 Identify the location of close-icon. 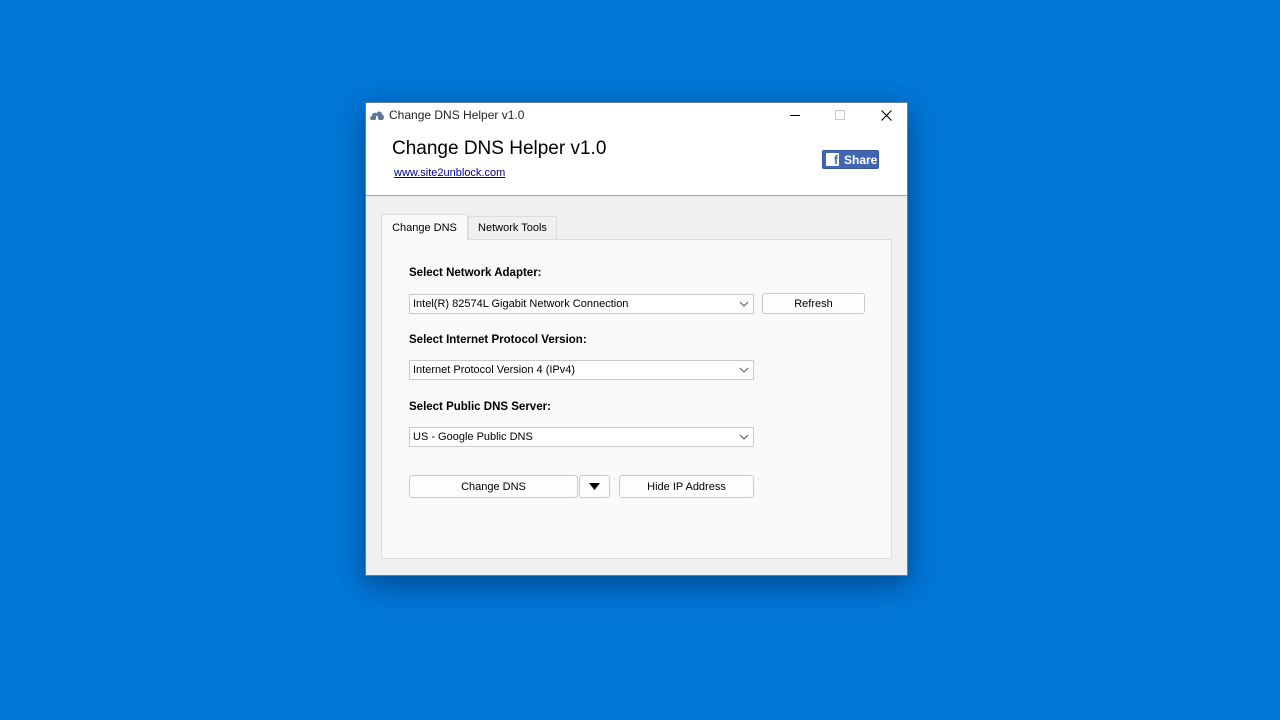
(886, 115).